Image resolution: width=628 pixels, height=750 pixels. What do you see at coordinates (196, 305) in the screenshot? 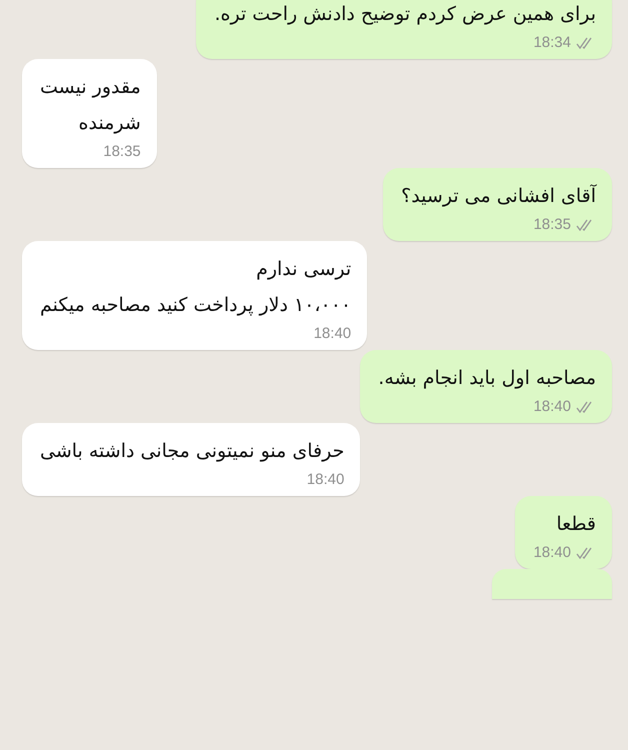
I see `message-text: ۱۰،۰۰۰ دلار پرداخت کنید مصاحبه میکنم` at bounding box center [196, 305].